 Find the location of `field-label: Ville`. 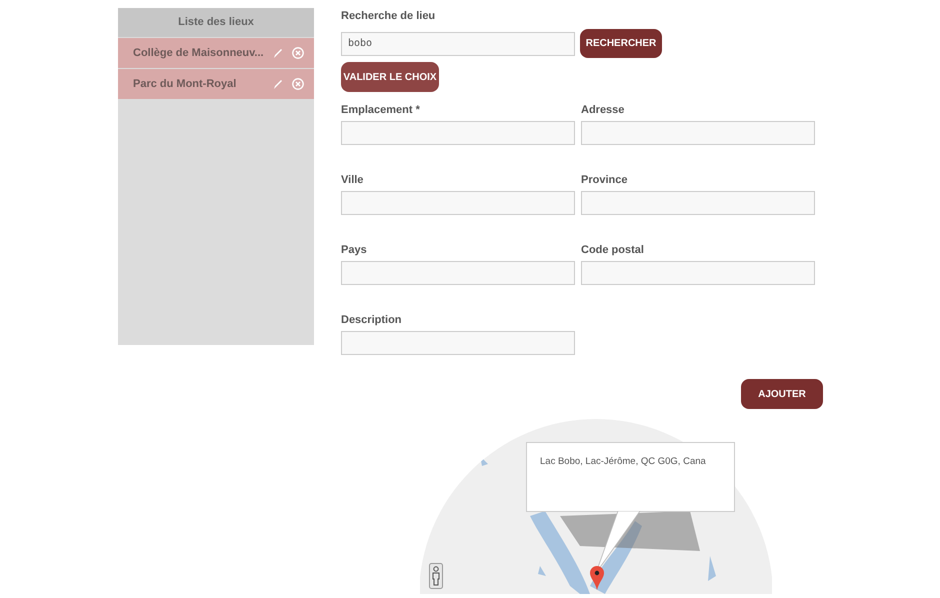

field-label: Ville is located at coordinates (352, 180).